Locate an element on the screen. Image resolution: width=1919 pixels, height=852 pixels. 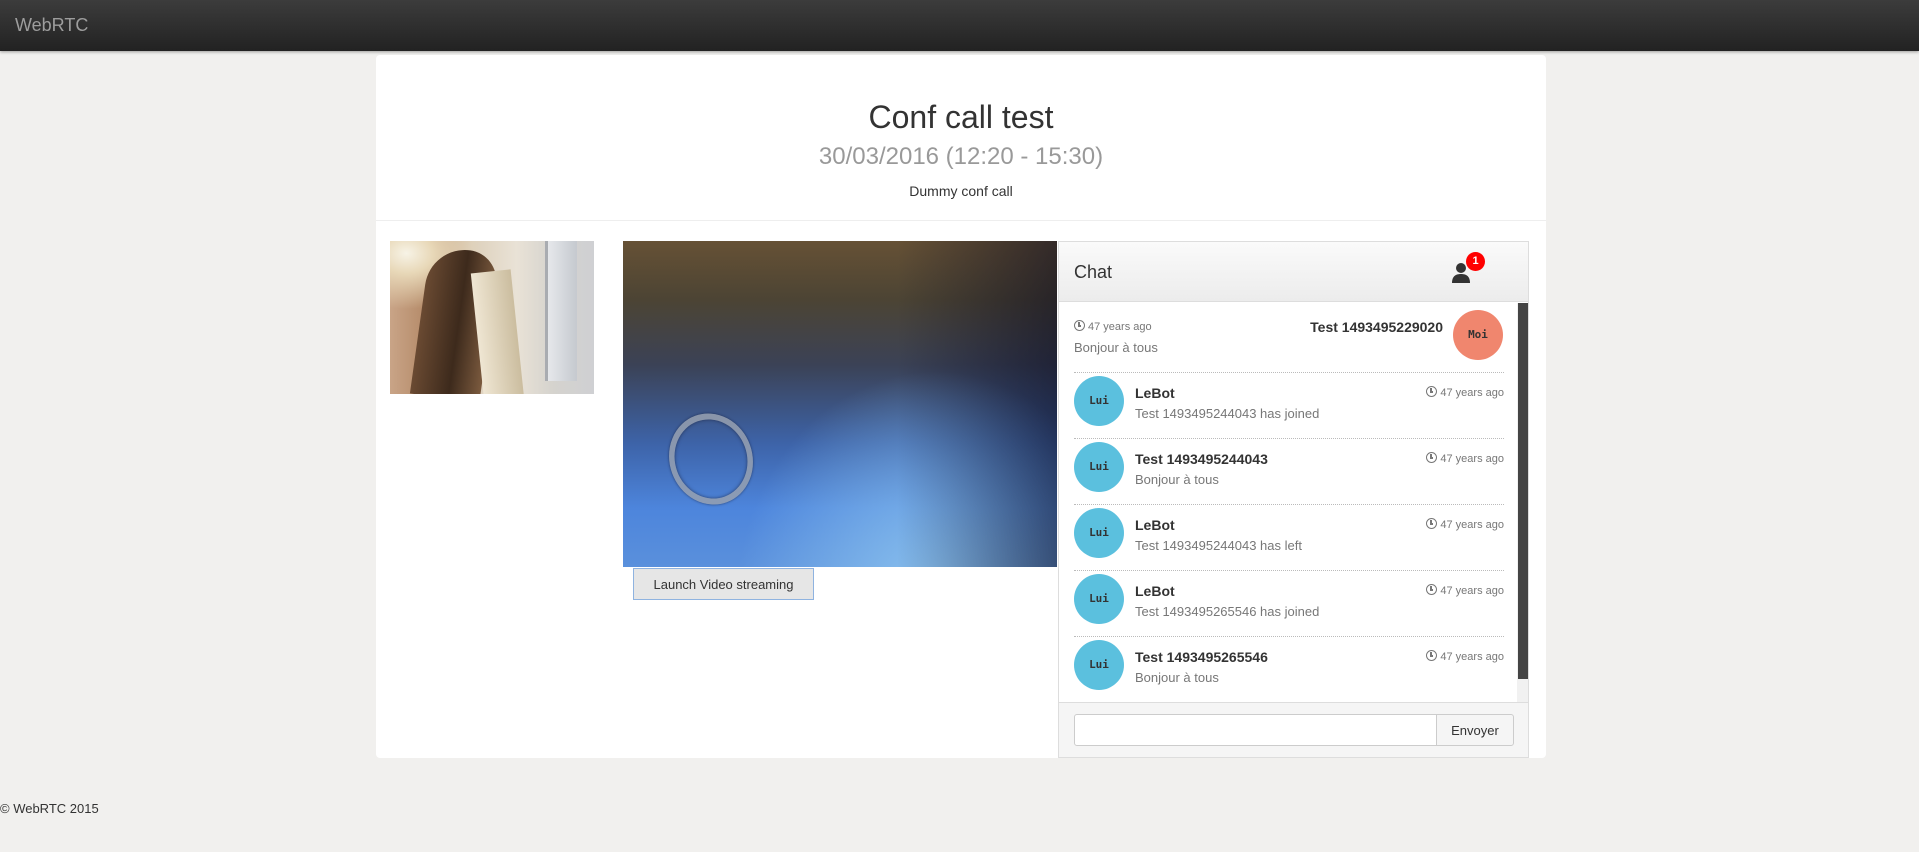
message-author: Test 1493495265546 is located at coordinates (1201, 657).